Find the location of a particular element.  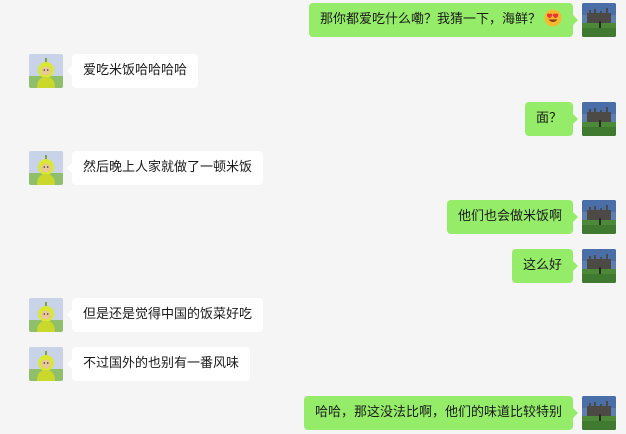

message-row: 那你都爱吃什么嘞？我猜一下，海鲜？ is located at coordinates (313, 21).